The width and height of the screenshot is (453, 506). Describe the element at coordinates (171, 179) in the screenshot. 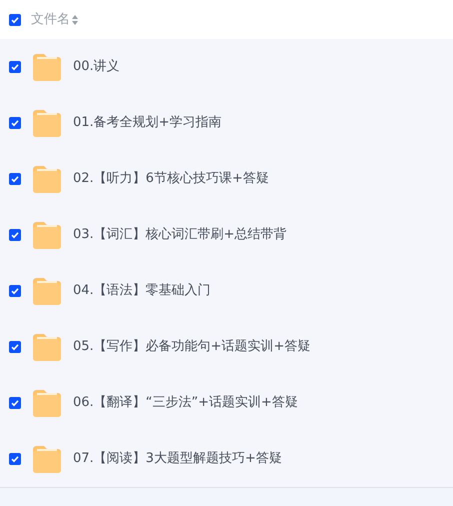

I see `folder-name: 02.【听力】6节核心技巧课+答疑` at that location.